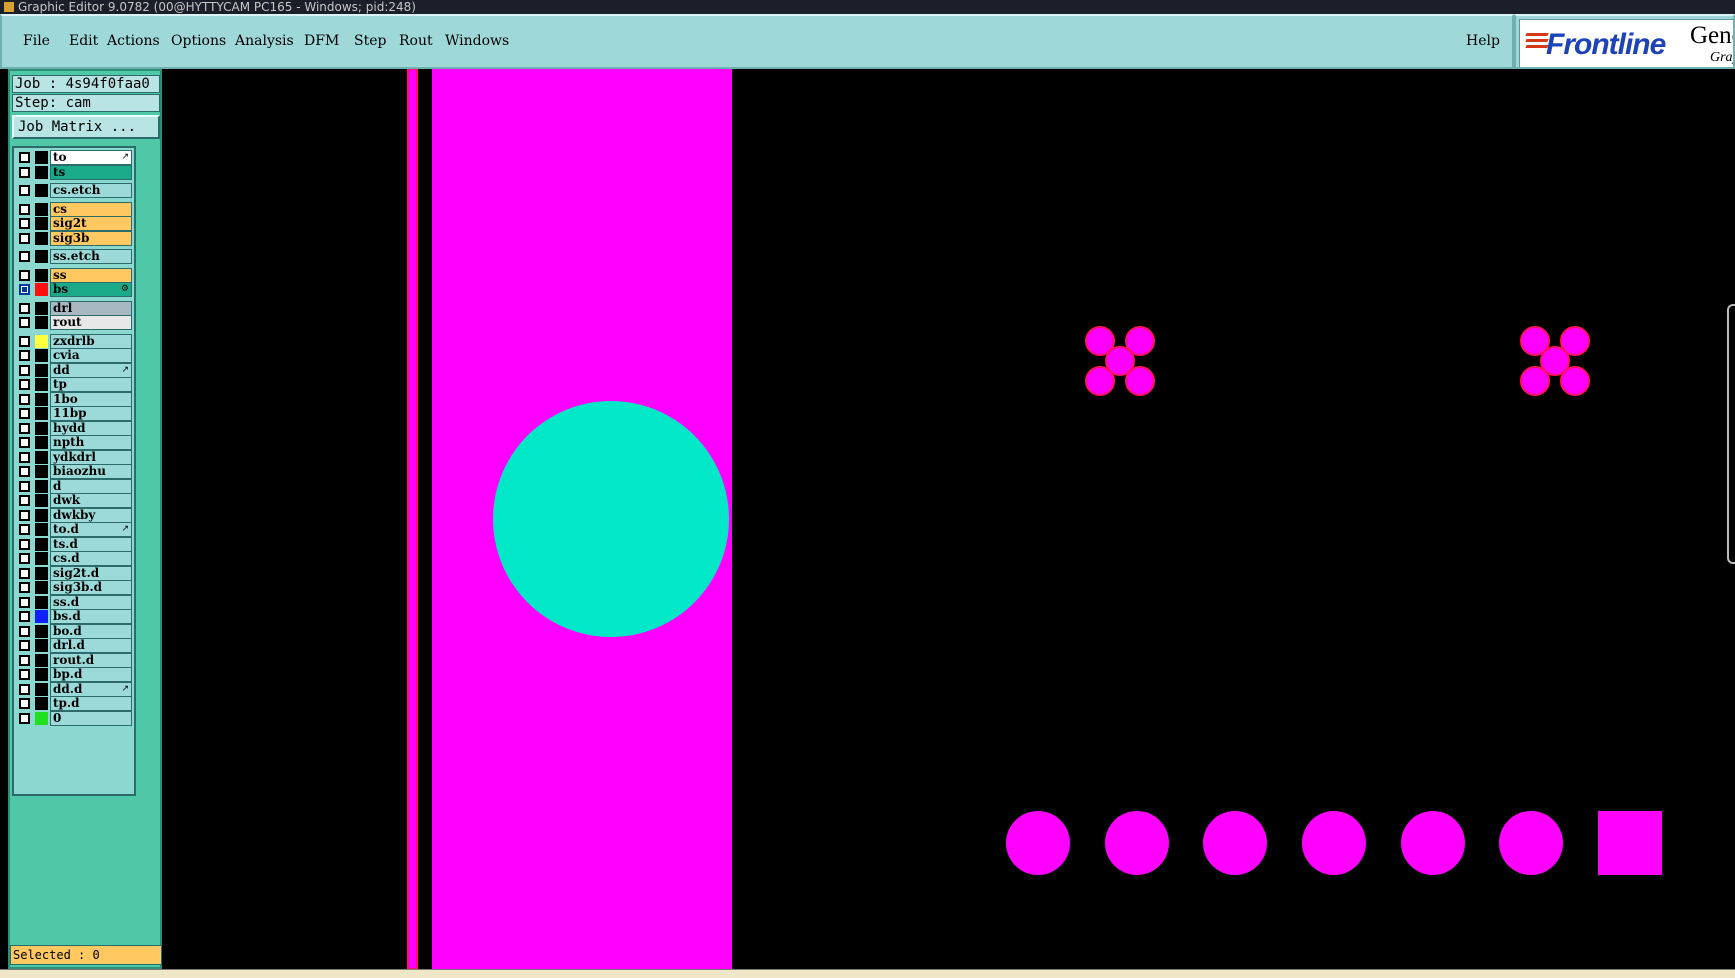 The image size is (1735, 978). I want to click on layer-name: tp, so click(91, 384).